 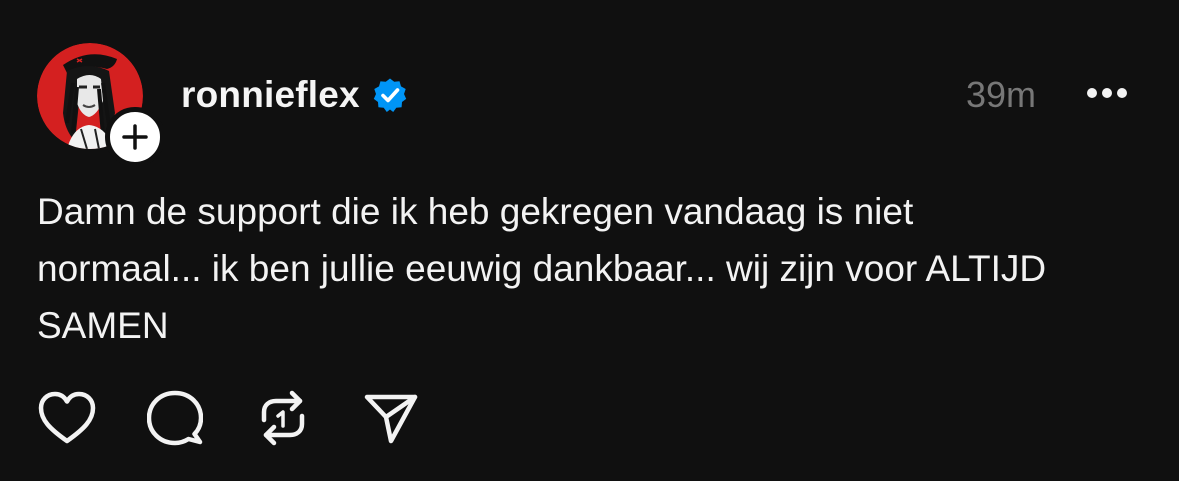 I want to click on username: ronnieflex, so click(x=270, y=95).